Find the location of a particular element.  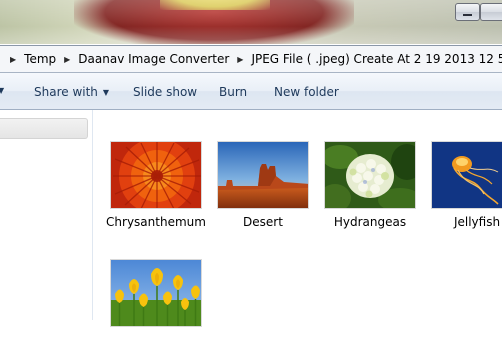

maximize-button is located at coordinates (491, 12).